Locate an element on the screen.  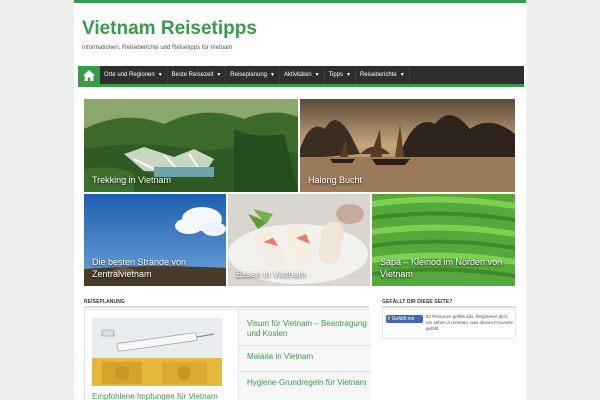
nav-home-button is located at coordinates (89, 75).